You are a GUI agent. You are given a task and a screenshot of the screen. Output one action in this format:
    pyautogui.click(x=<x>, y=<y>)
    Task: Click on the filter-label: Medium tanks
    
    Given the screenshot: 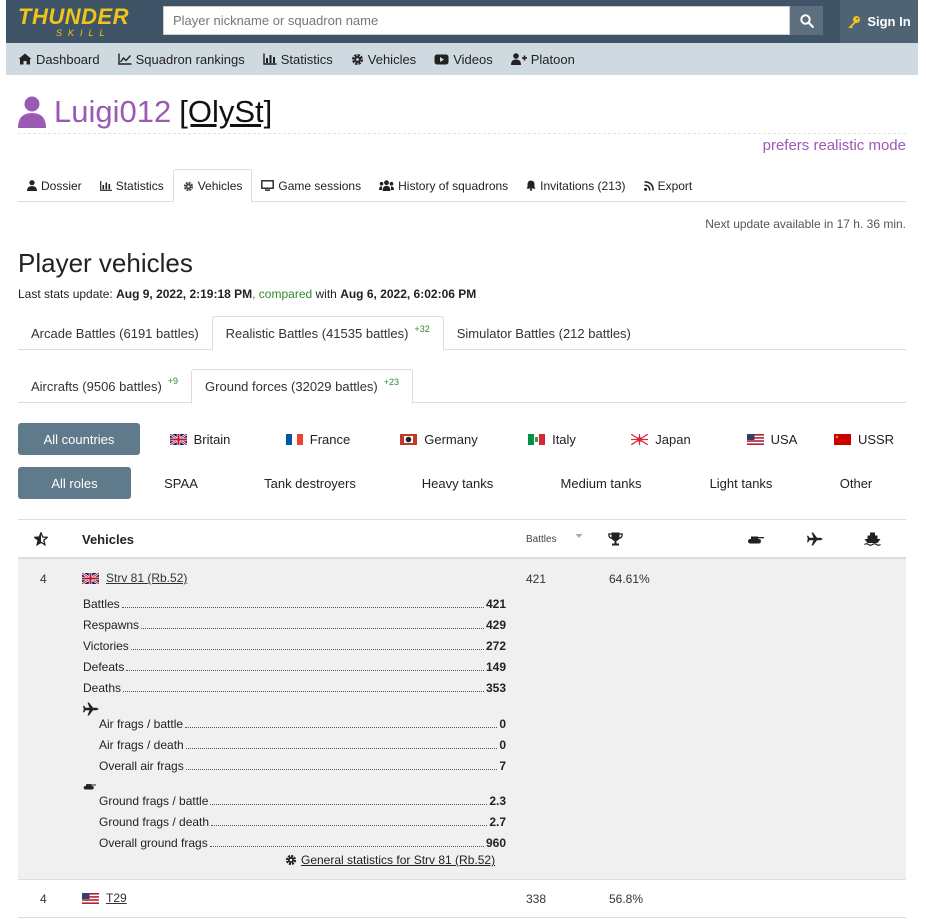 What is the action you would take?
    pyautogui.click(x=601, y=483)
    